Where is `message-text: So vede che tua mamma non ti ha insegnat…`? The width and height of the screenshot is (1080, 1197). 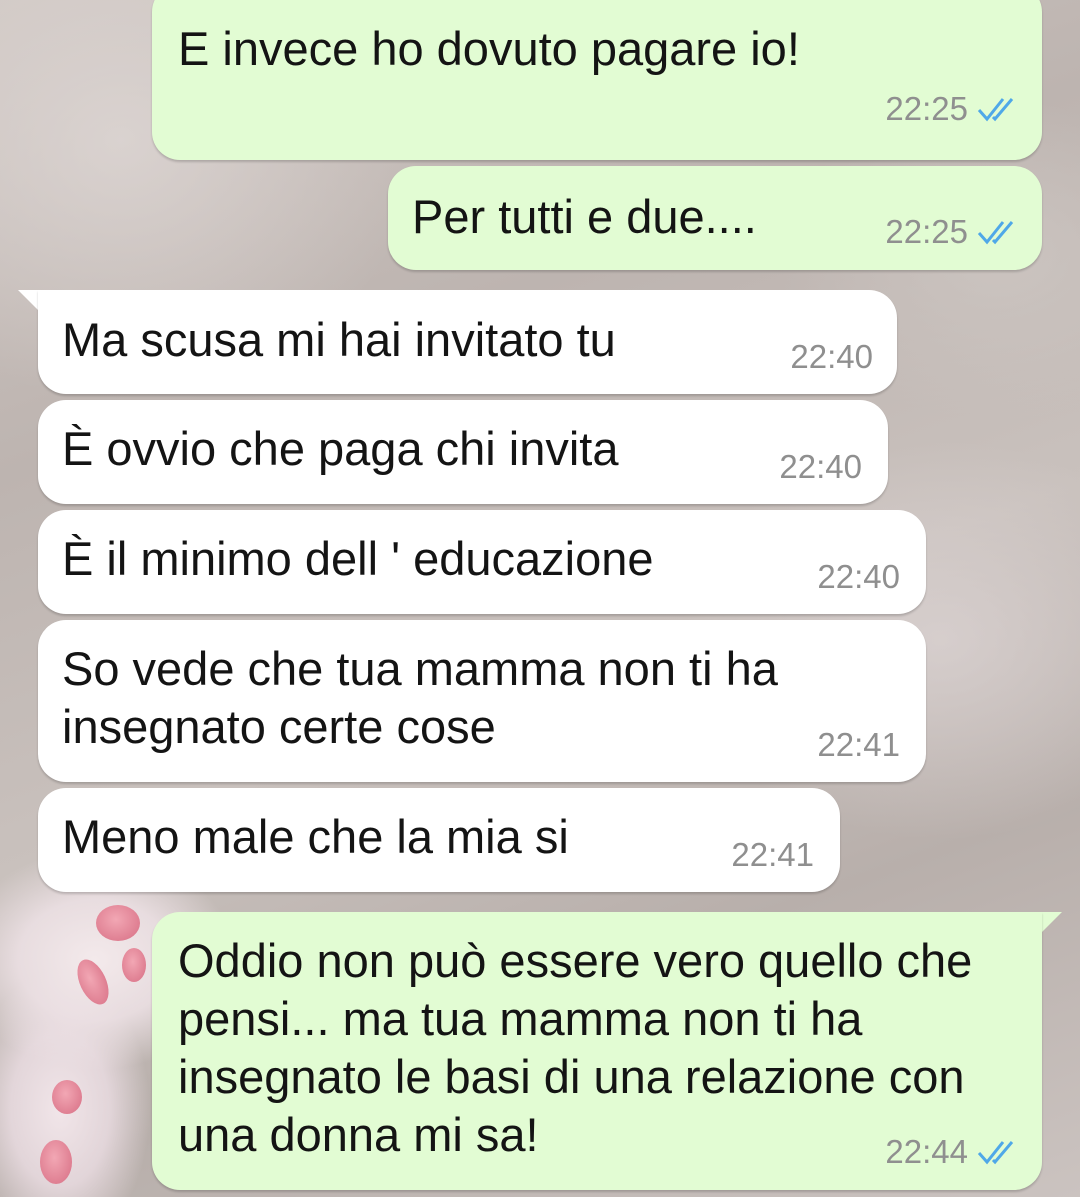
message-text: So vede che tua mamma non ti ha insegnat… is located at coordinates (420, 697).